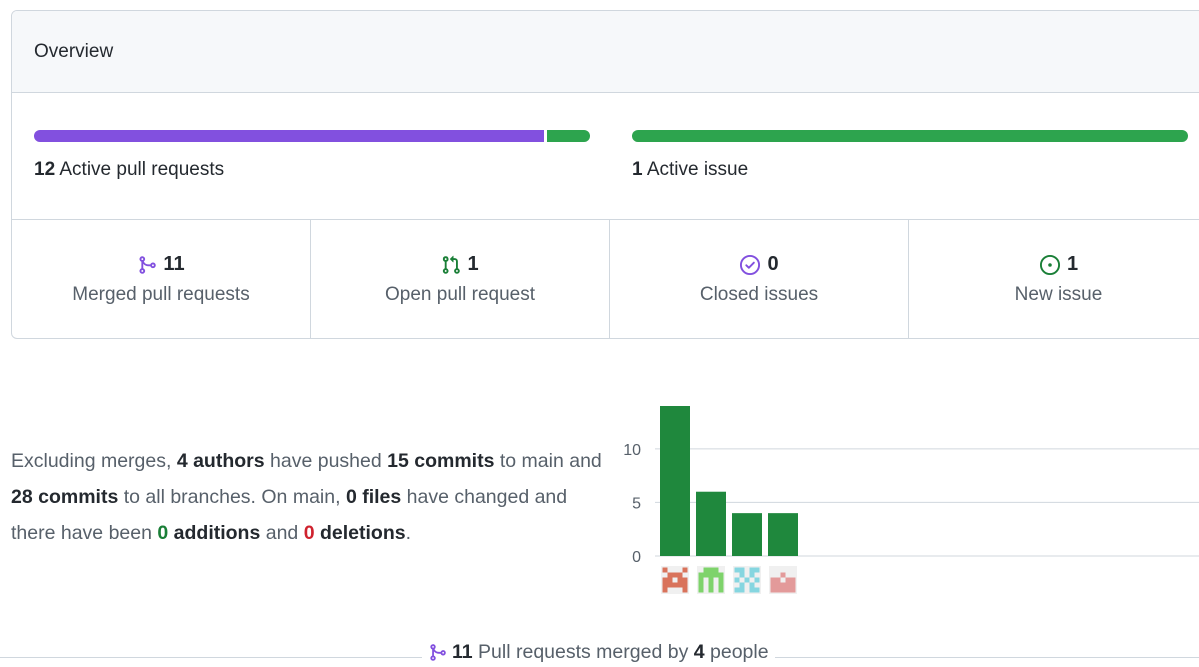 Image resolution: width=1199 pixels, height=667 pixels. I want to click on merged-by-heading: 11 Pull requests merged by 4 people, so click(598, 652).